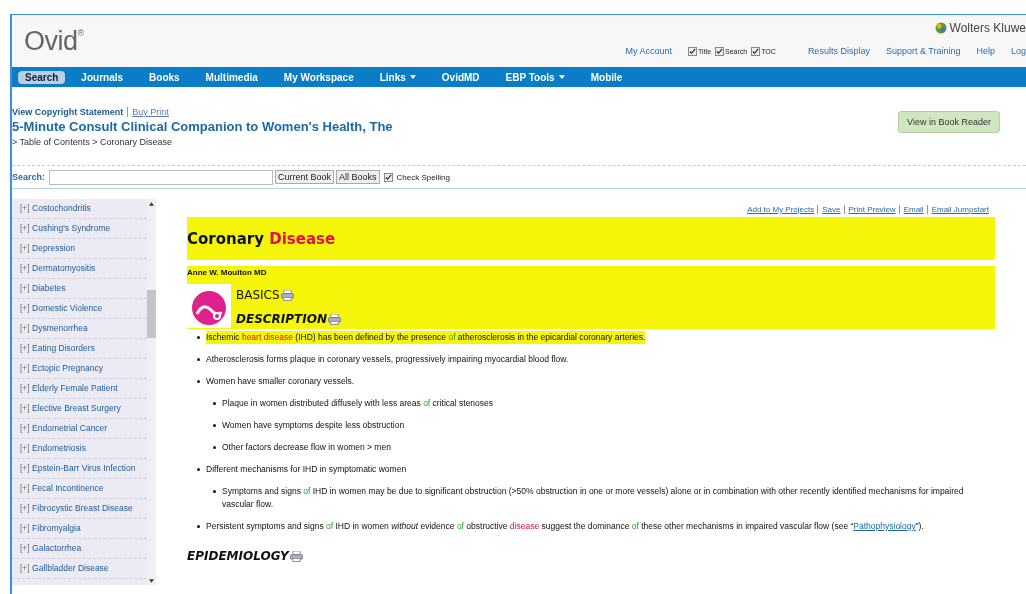  Describe the element at coordinates (313, 425) in the screenshot. I see `bullet-text: Women have symptoms despite less obstruction` at that location.